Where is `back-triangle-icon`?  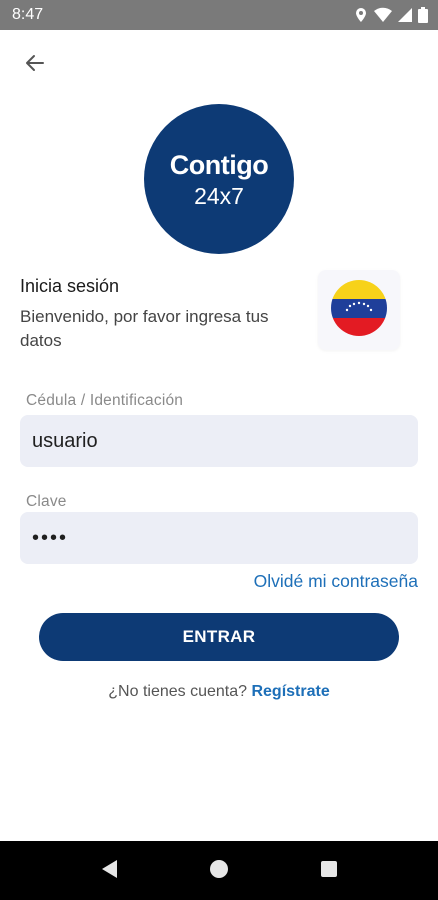
back-triangle-icon is located at coordinates (109, 871).